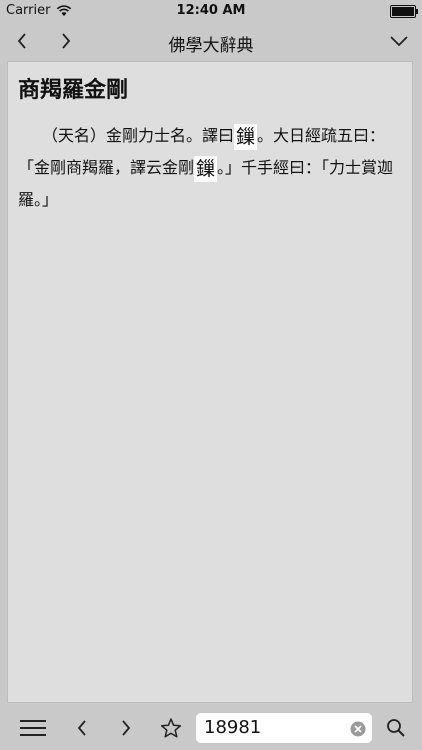 The height and width of the screenshot is (750, 422). Describe the element at coordinates (284, 728) in the screenshot. I see `search-input: 18981` at that location.